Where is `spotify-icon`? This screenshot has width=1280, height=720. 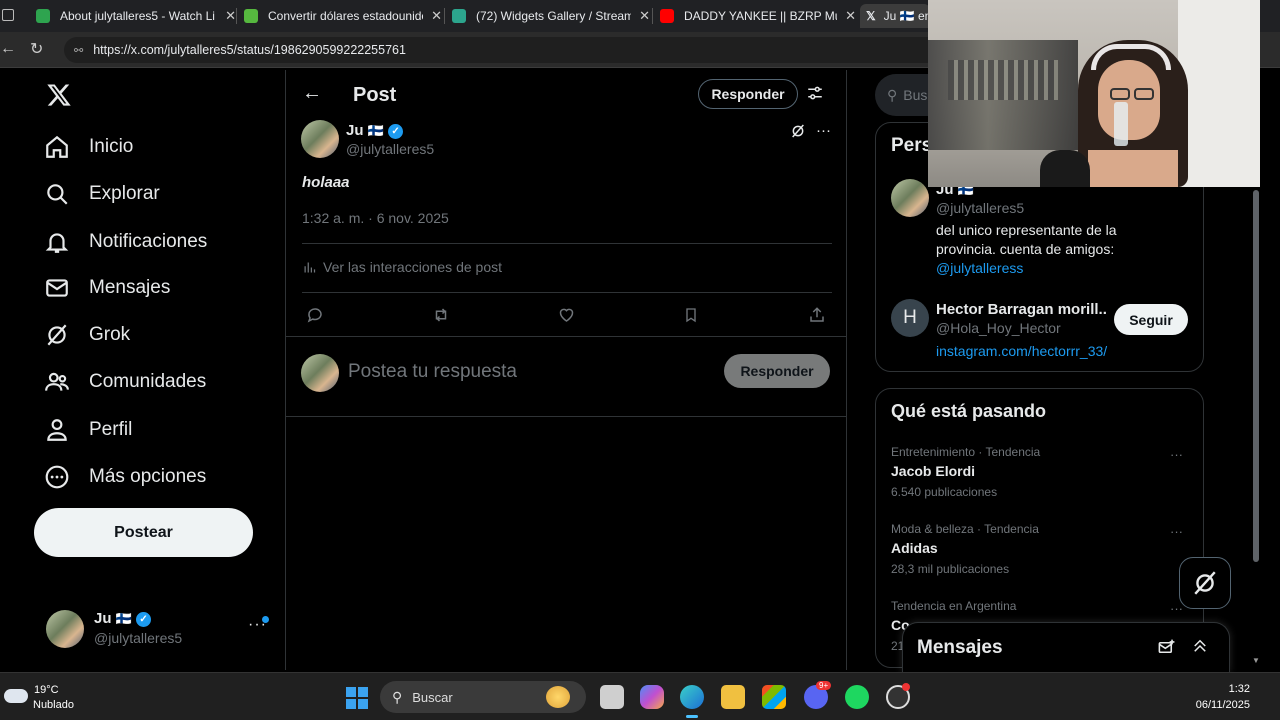
spotify-icon is located at coordinates (857, 697).